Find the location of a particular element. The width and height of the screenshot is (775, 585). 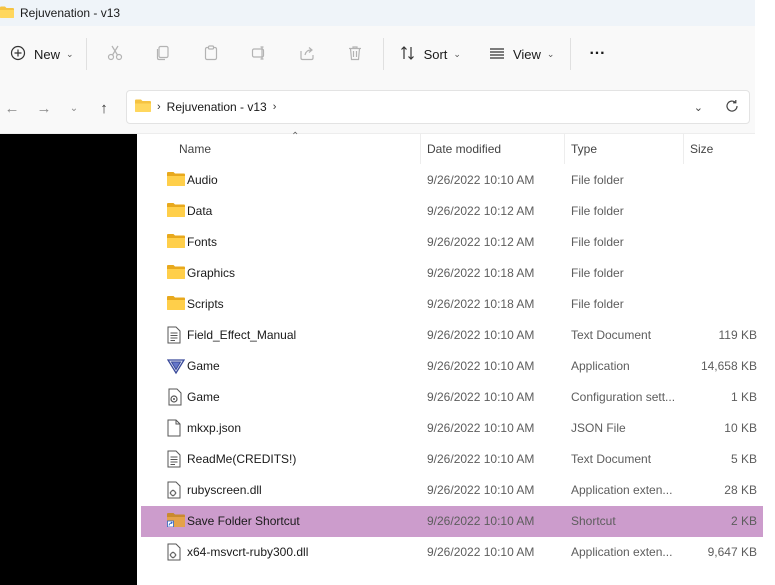

rename-button is located at coordinates (259, 54).